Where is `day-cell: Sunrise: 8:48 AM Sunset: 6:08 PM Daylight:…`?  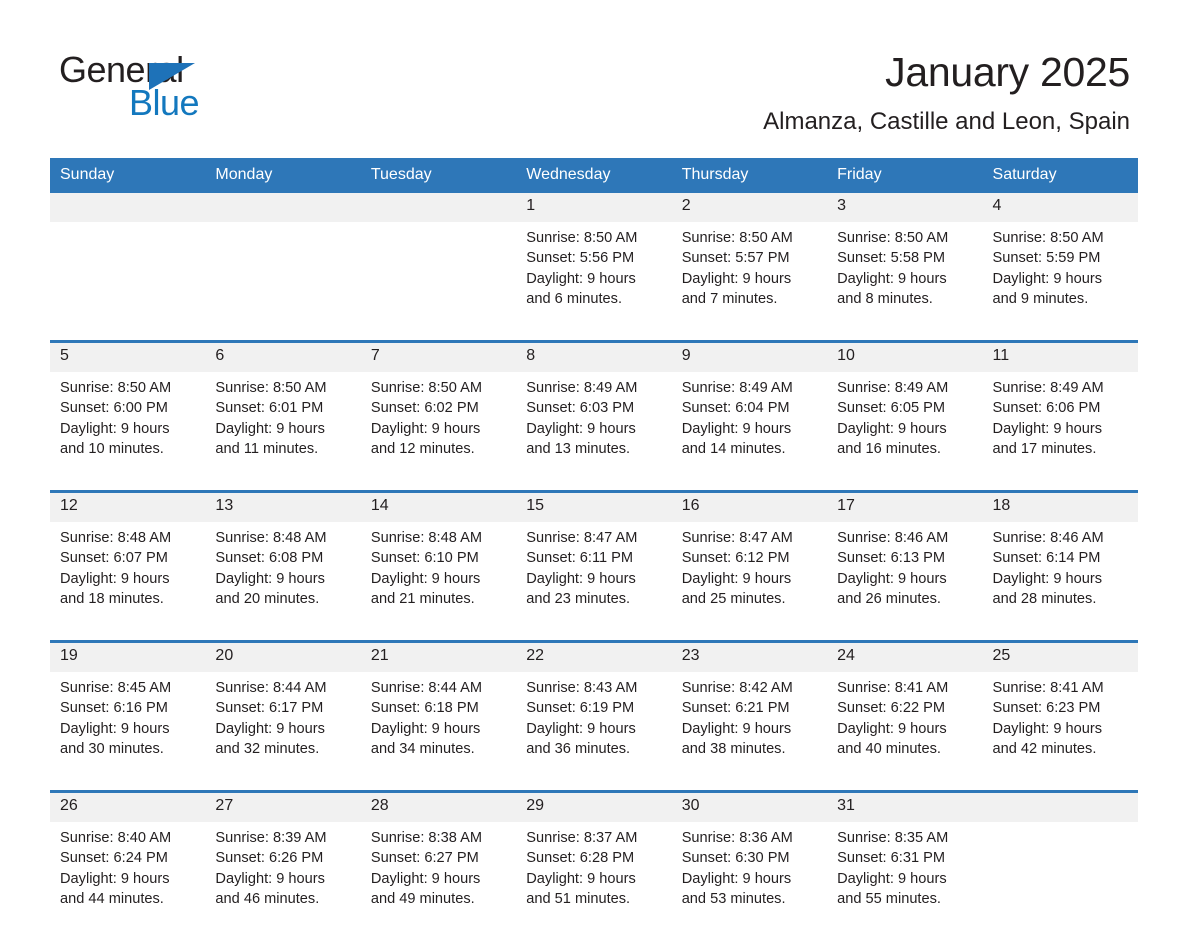
day-cell: Sunrise: 8:48 AM Sunset: 6:08 PM Daylight:… is located at coordinates (283, 582).